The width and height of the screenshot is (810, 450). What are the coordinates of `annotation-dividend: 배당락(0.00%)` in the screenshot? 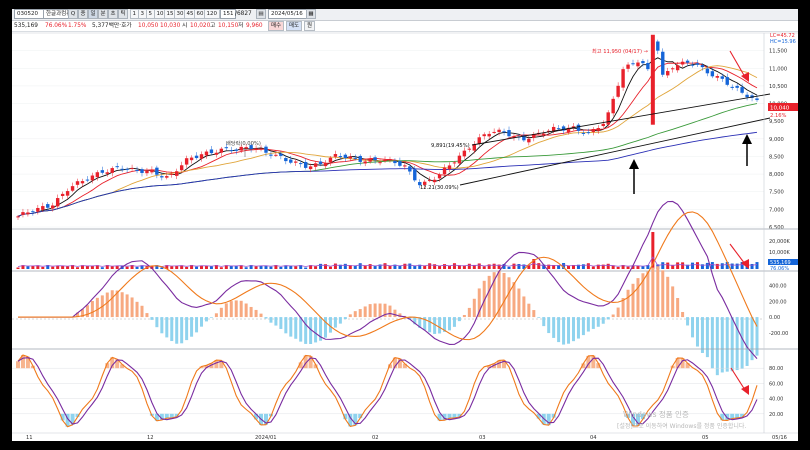 It's located at (243, 143).